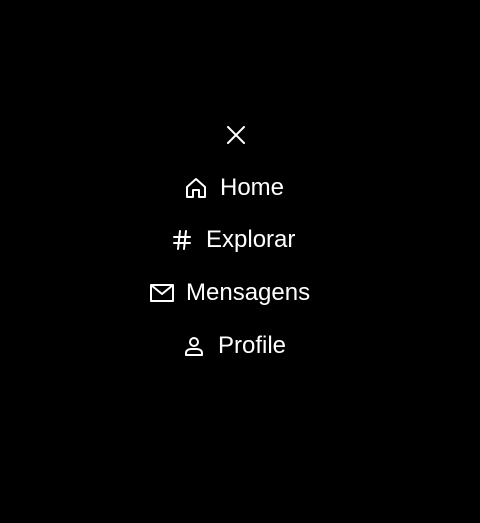  I want to click on menu-item-profile: Profile, so click(233, 346).